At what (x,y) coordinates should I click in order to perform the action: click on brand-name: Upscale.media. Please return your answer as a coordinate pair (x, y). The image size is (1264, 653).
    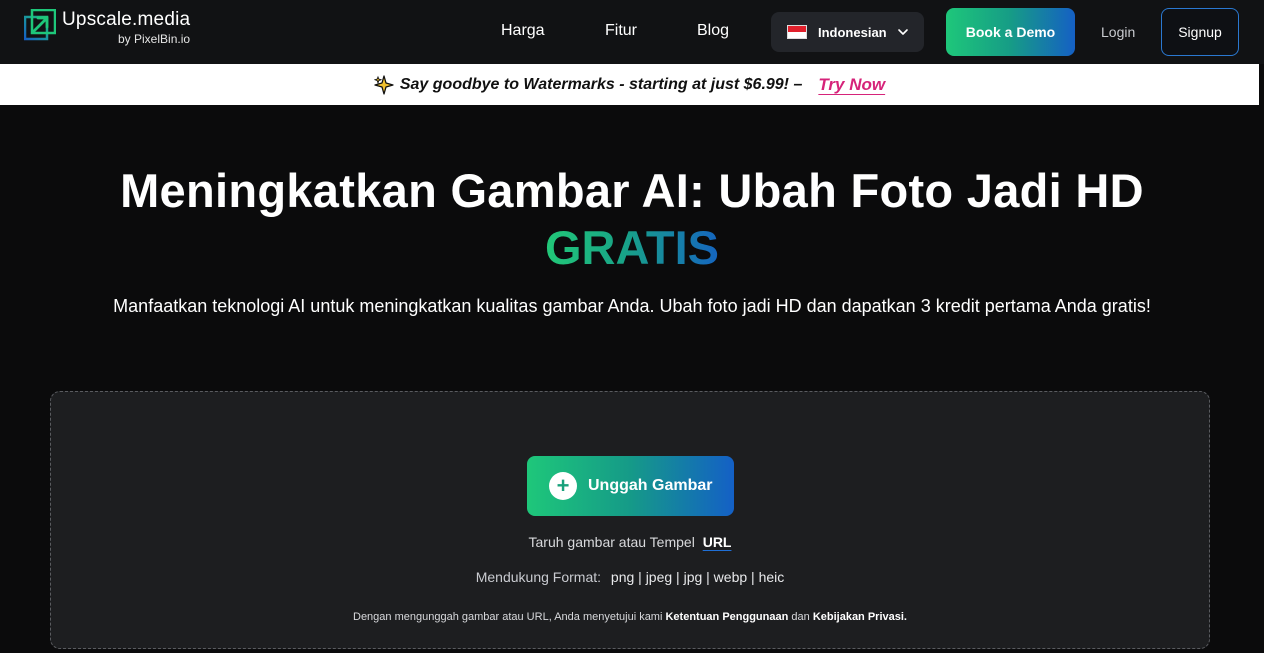
    Looking at the image, I should click on (126, 19).